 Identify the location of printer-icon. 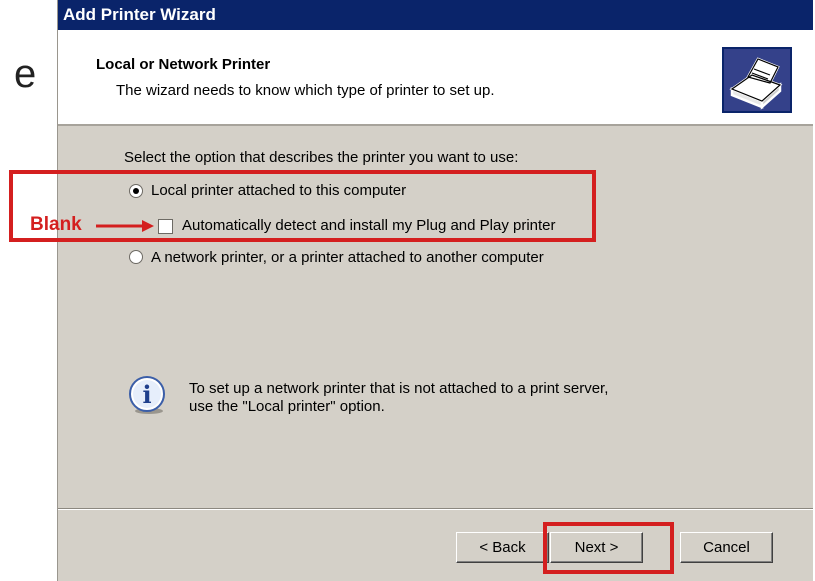
(757, 80).